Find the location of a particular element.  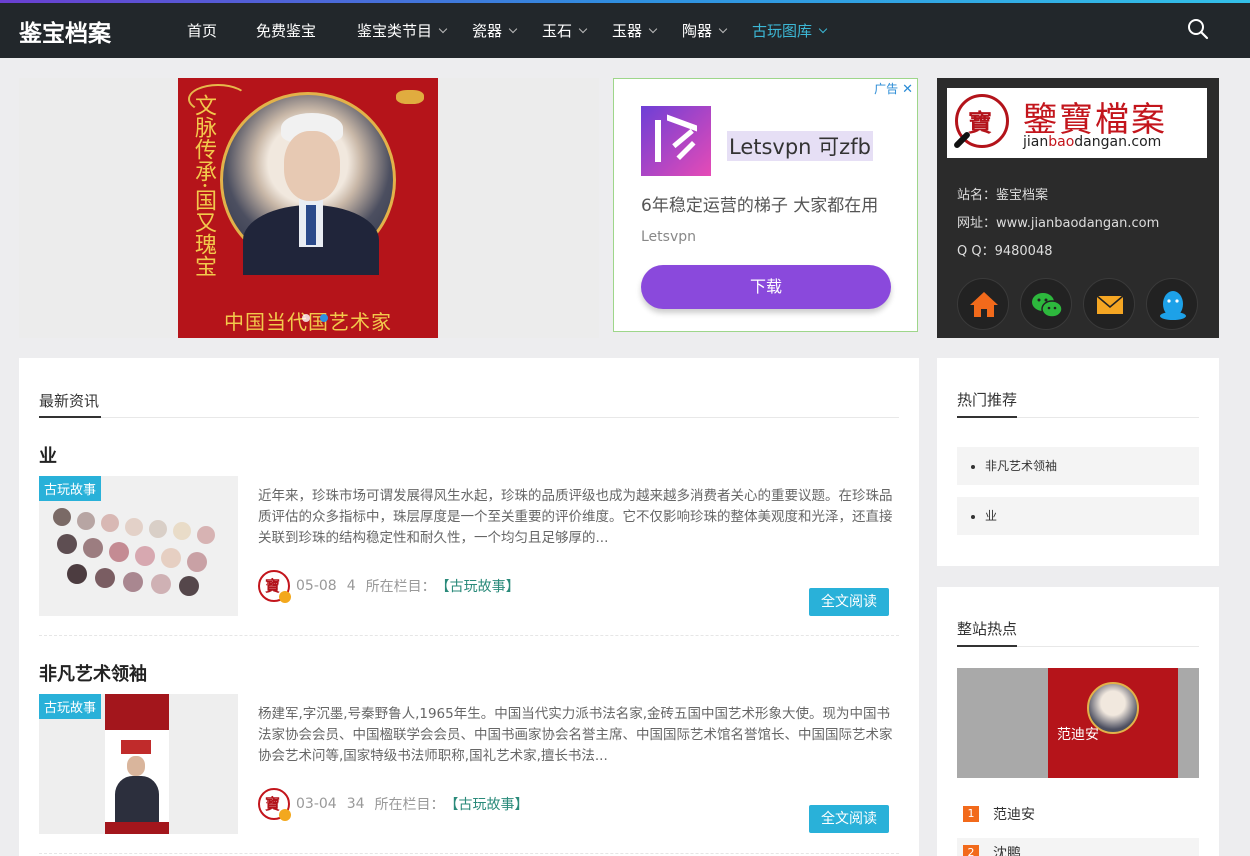

rank-number: 1 is located at coordinates (971, 814).